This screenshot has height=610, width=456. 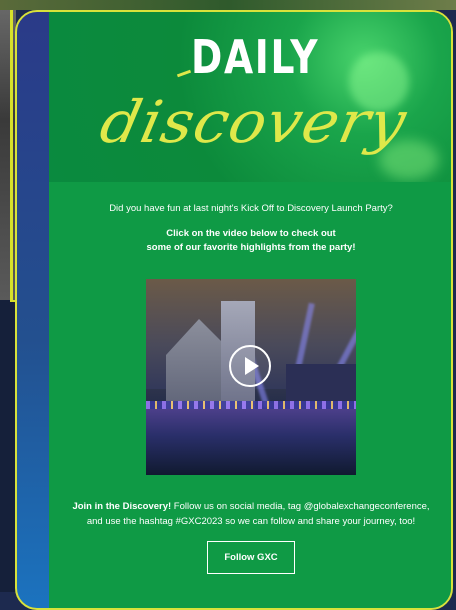 I want to click on hero-dash, so click(x=184, y=73).